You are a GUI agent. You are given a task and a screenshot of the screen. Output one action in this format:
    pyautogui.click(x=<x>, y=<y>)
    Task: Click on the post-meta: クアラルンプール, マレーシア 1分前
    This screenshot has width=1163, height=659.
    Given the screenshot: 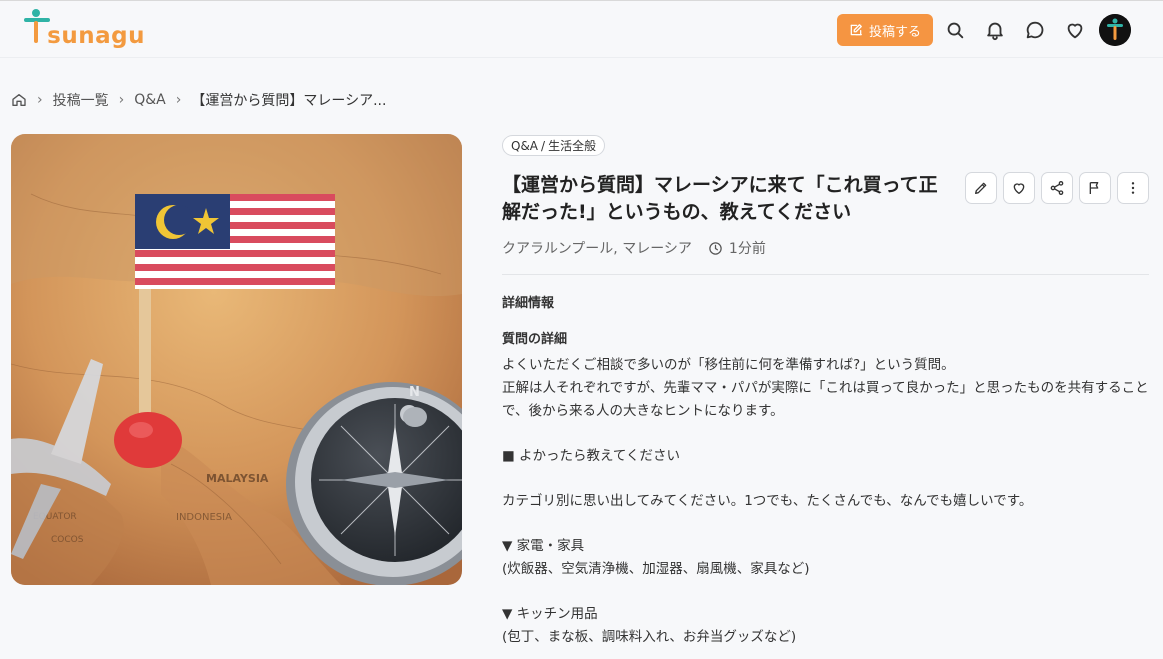 What is the action you would take?
    pyautogui.click(x=634, y=248)
    